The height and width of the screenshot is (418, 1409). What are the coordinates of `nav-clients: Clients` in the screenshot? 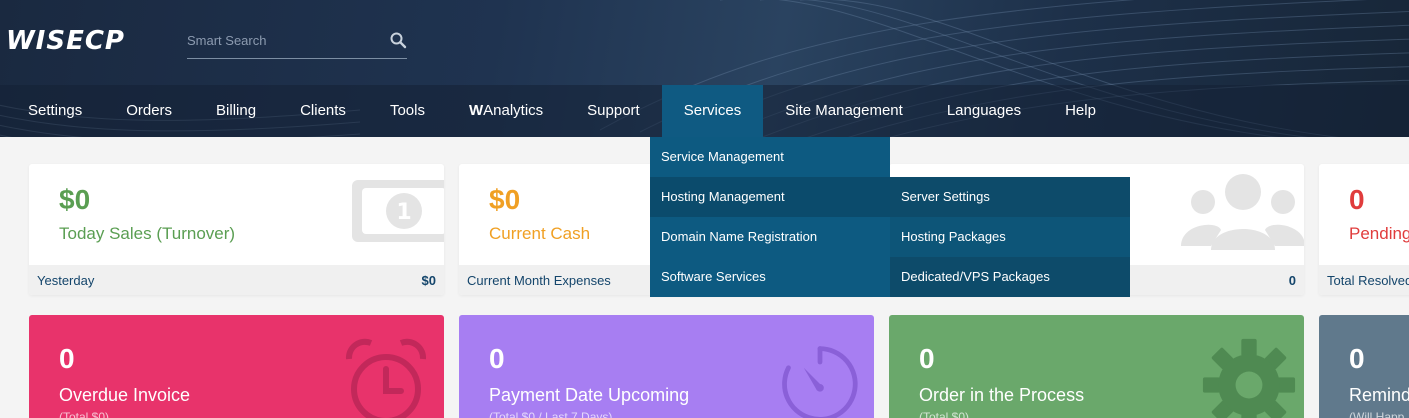 It's located at (323, 111).